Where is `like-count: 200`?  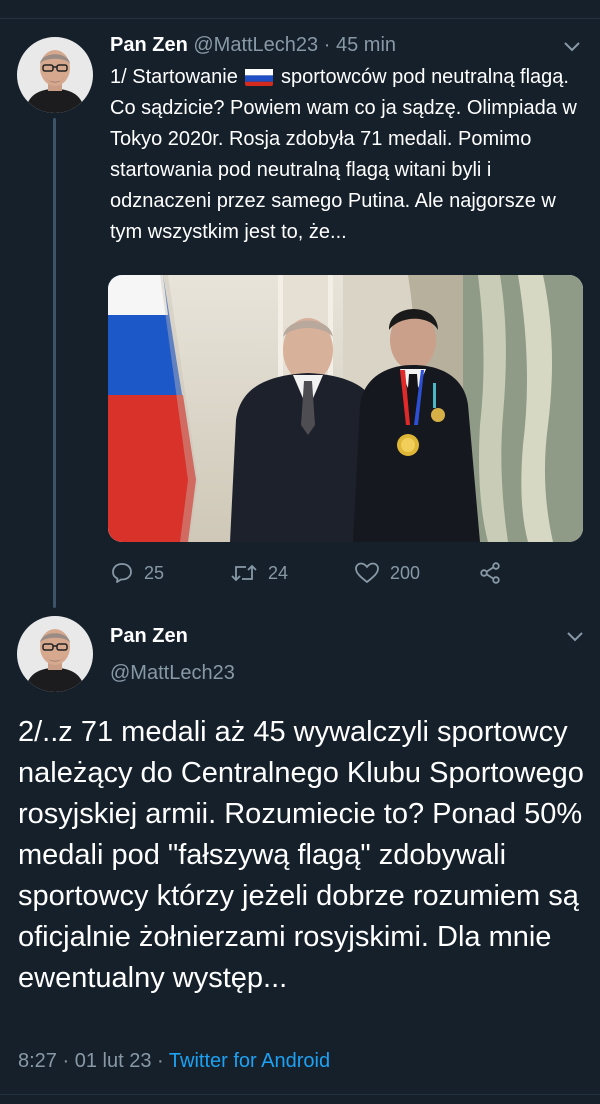 like-count: 200 is located at coordinates (405, 572).